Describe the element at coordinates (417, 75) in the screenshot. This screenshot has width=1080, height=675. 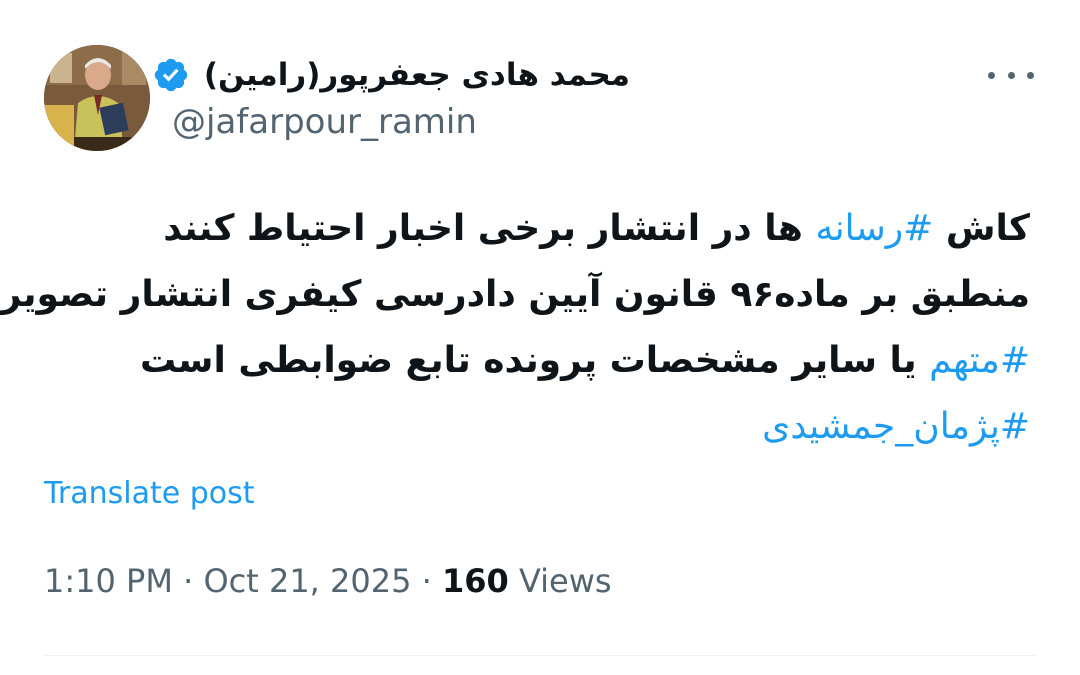
I see `author-display-name: محمد هادی جعفرپور(رامین)` at that location.